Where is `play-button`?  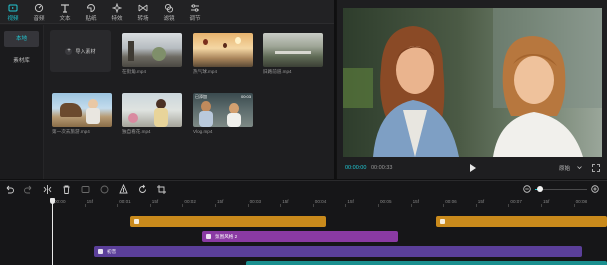
play-button is located at coordinates (473, 168).